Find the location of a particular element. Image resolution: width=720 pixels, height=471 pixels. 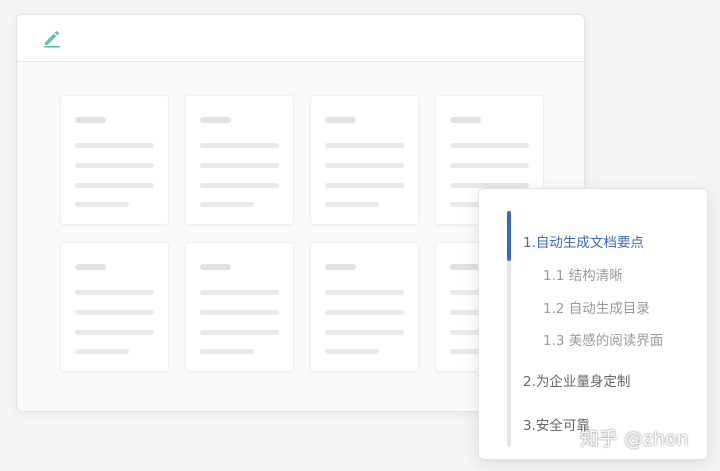

toc-active-indicator is located at coordinates (509, 236).